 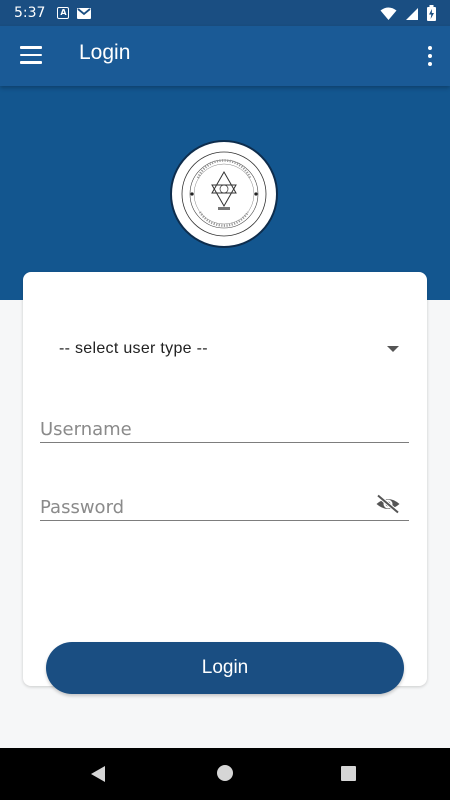 I want to click on user-type-selected: -- select user type --, so click(x=133, y=348).